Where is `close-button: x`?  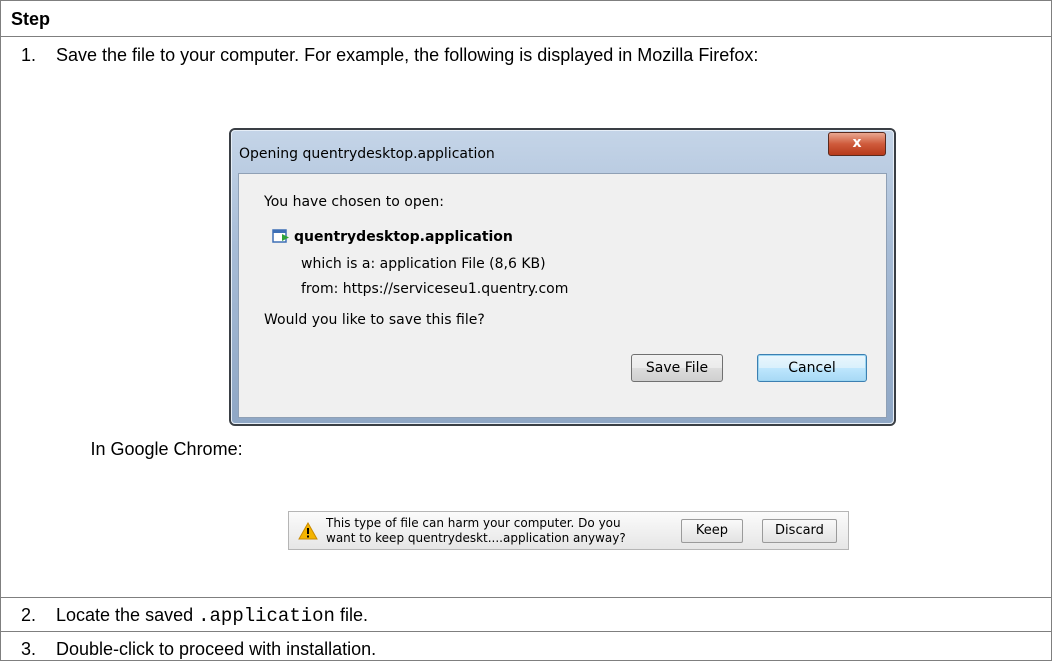
close-button: x is located at coordinates (857, 144).